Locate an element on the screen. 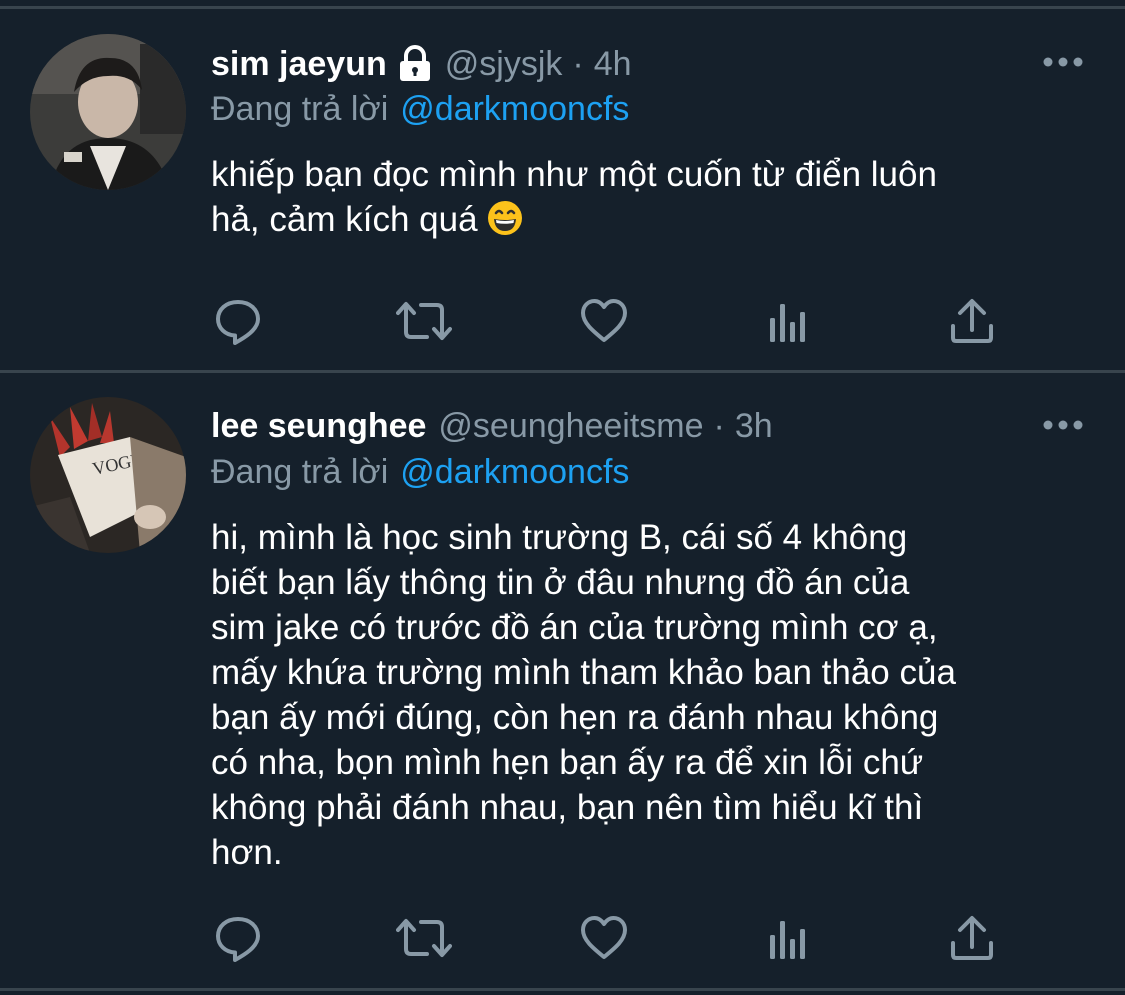  timestamp: 3h is located at coordinates (754, 426).